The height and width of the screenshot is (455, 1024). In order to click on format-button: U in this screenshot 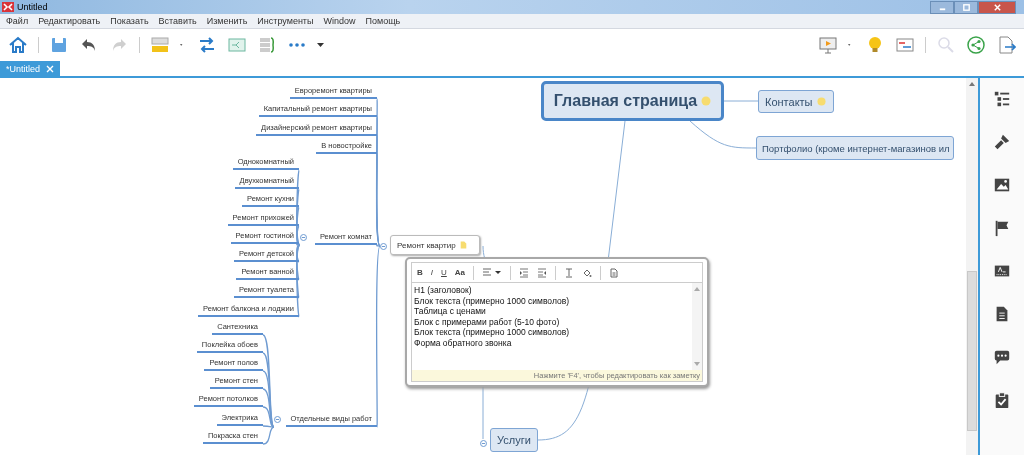, I will do `click(444, 272)`.